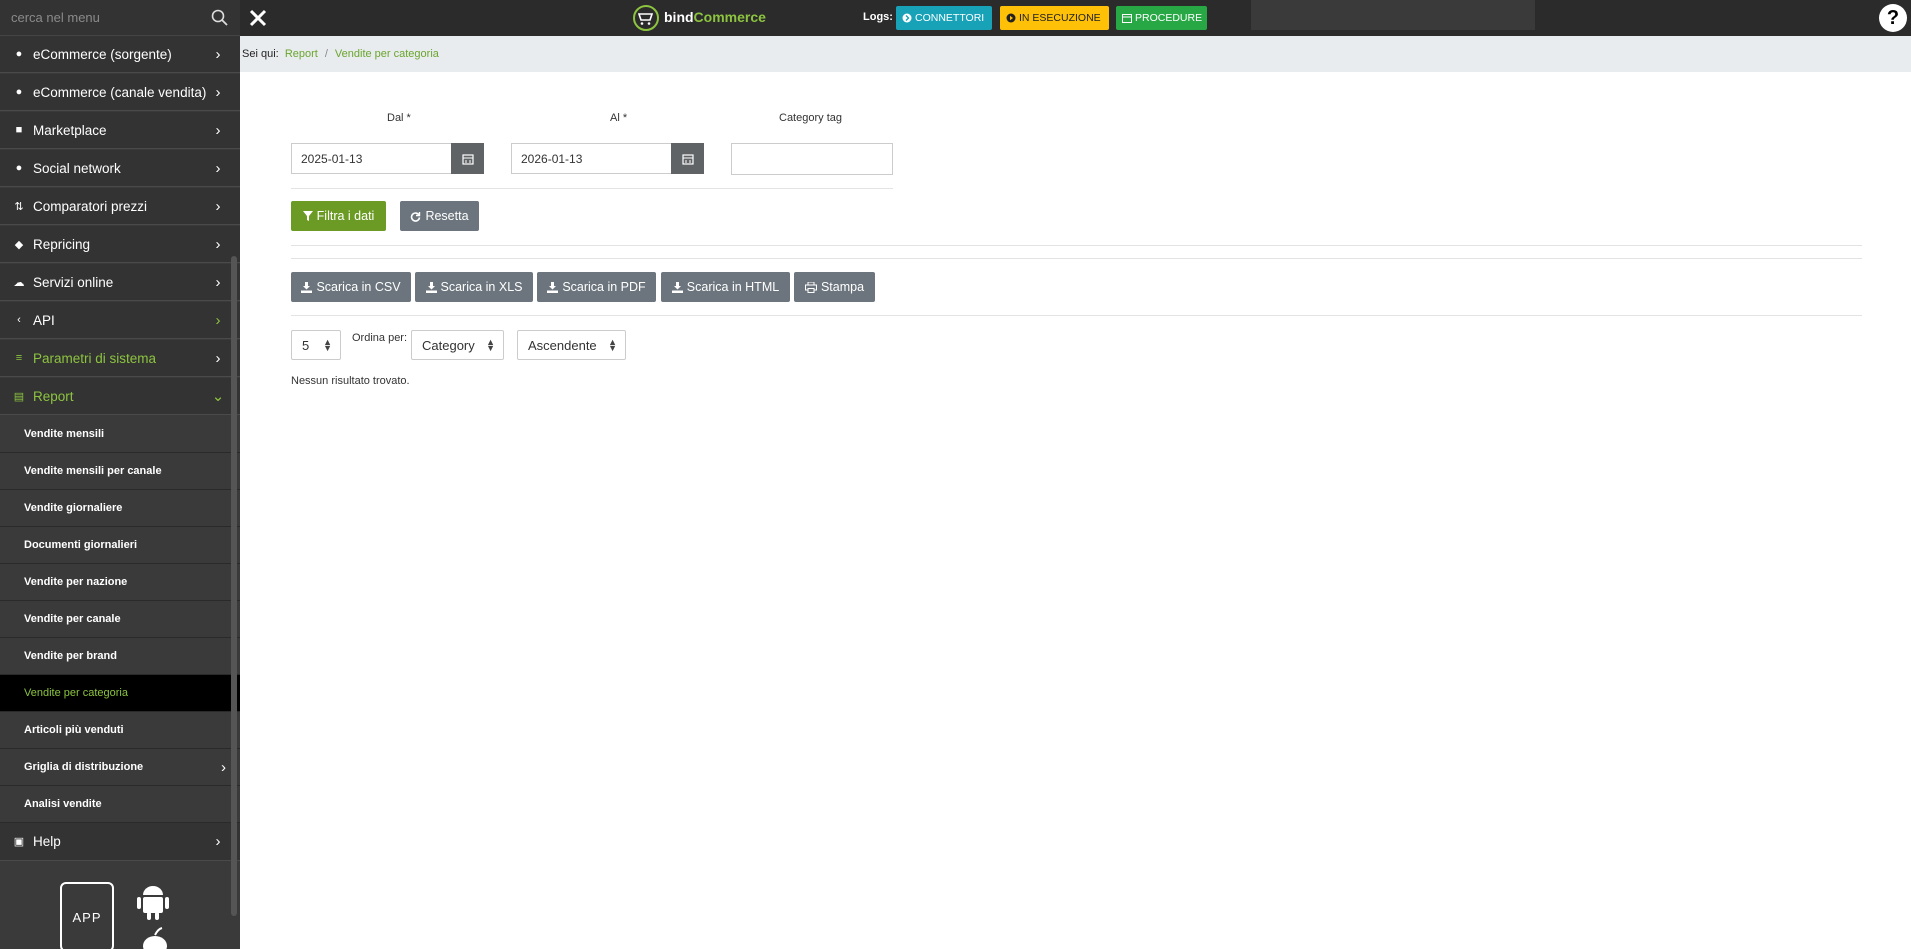 This screenshot has width=1911, height=949. What do you see at coordinates (810, 287) in the screenshot?
I see `print-icon` at bounding box center [810, 287].